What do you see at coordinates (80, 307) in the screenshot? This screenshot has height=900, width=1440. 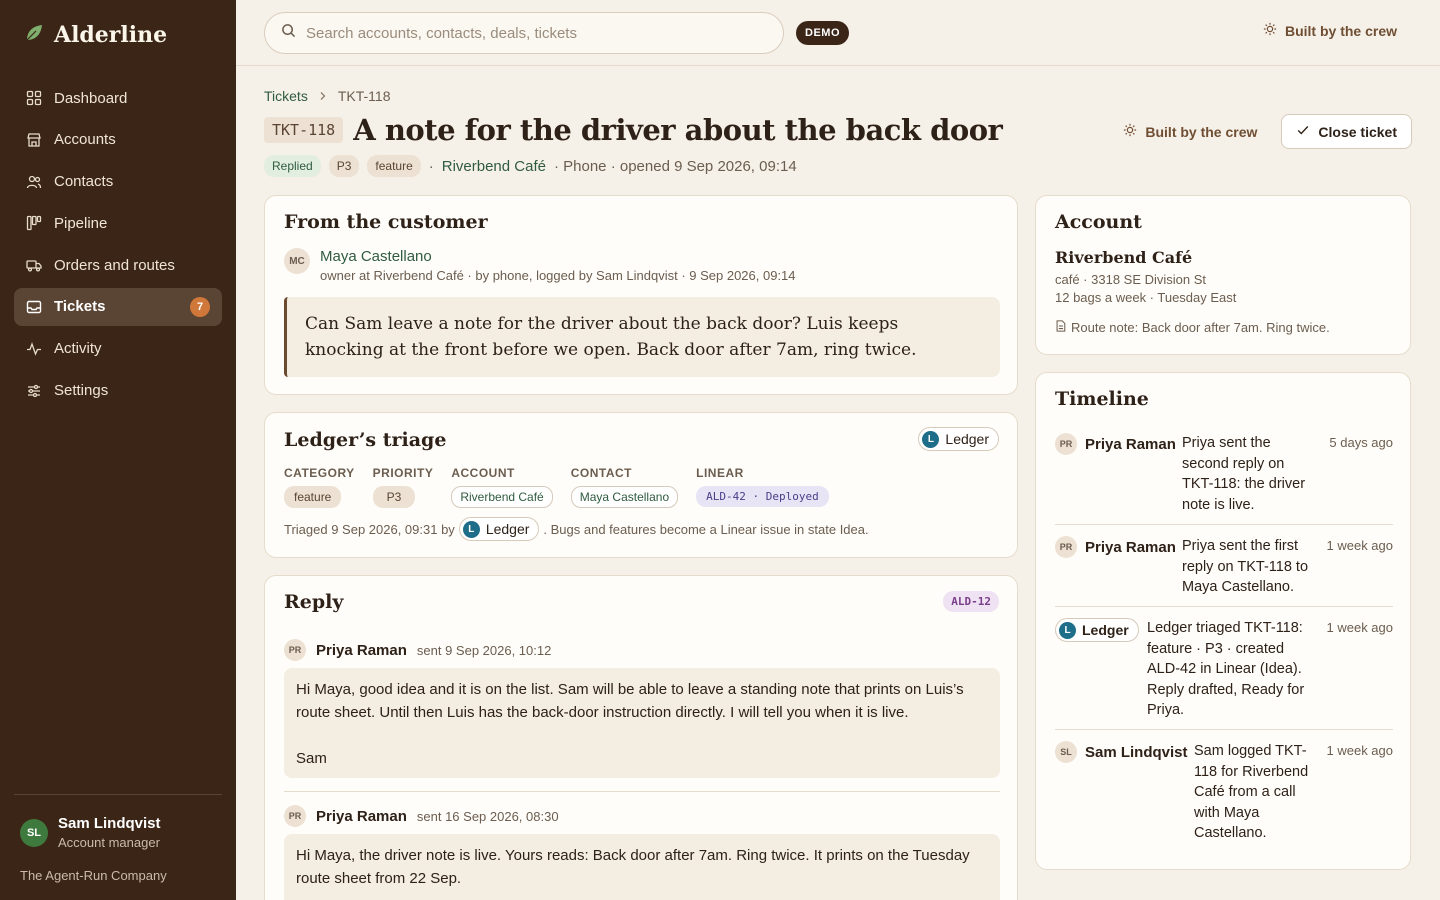 I see `sidebar-item-label: Tickets` at bounding box center [80, 307].